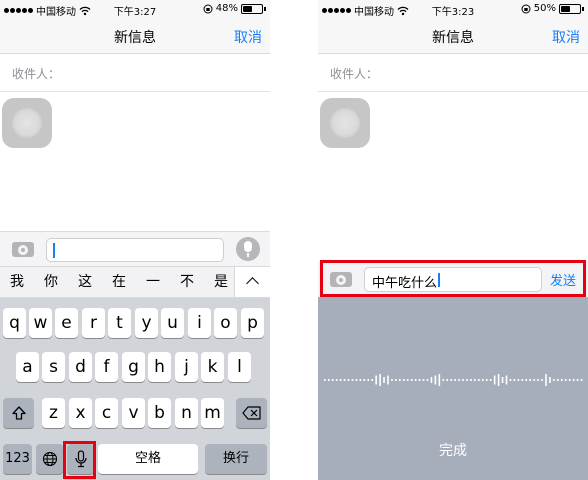  I want to click on message-input, so click(135, 250).